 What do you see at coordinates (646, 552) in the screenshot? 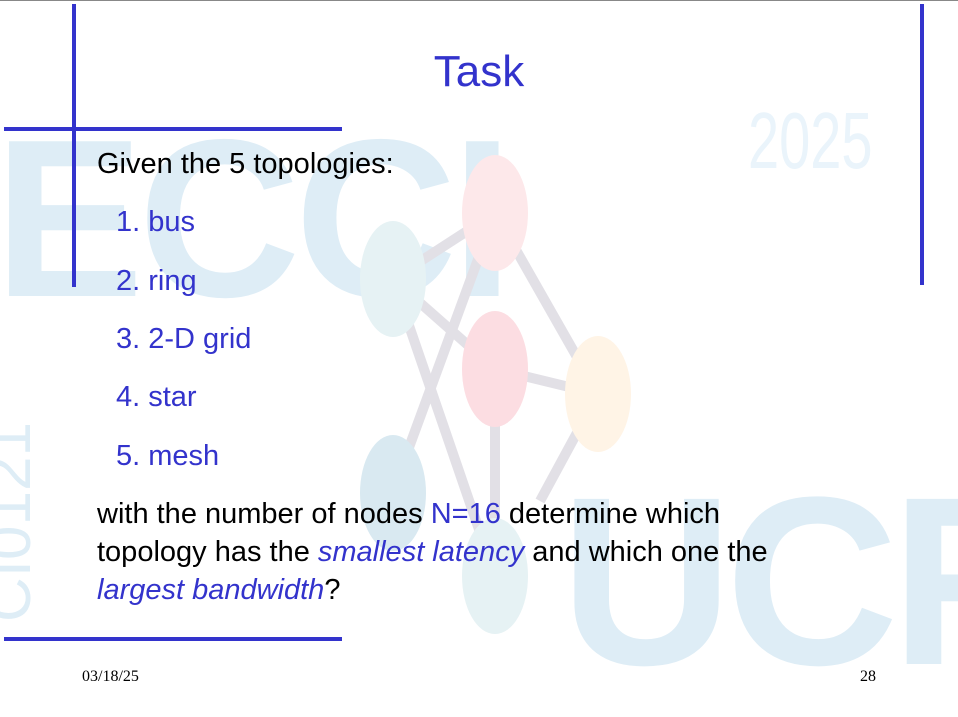
I see `question-text: and which one the` at bounding box center [646, 552].